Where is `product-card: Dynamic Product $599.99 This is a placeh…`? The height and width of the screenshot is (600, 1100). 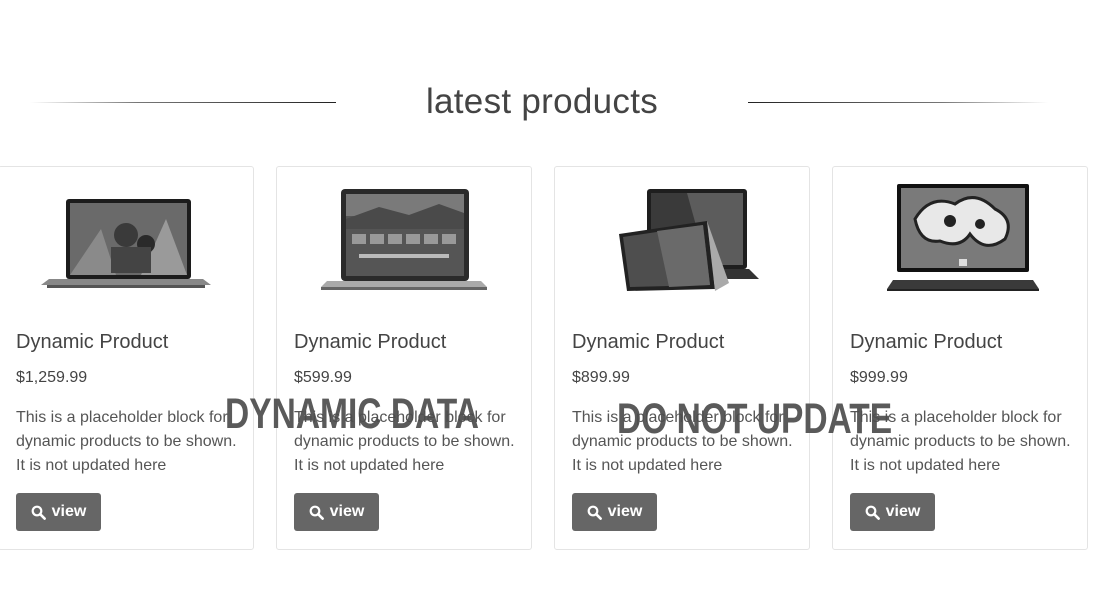
product-card: Dynamic Product $599.99 This is a placeh… is located at coordinates (404, 358).